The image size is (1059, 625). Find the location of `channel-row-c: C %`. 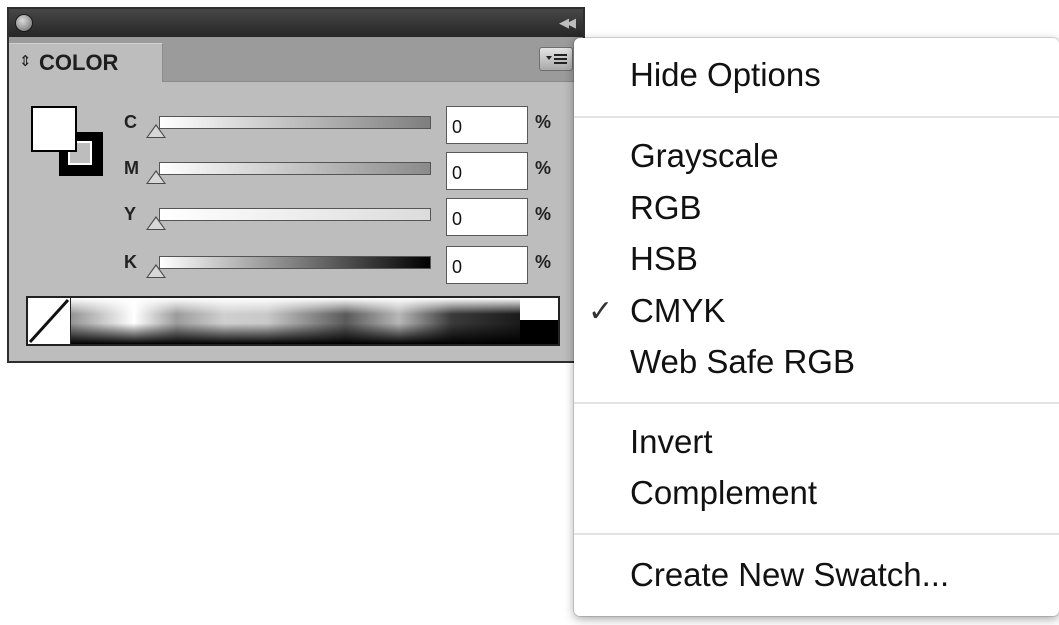

channel-row-c: C % is located at coordinates (298, 126).